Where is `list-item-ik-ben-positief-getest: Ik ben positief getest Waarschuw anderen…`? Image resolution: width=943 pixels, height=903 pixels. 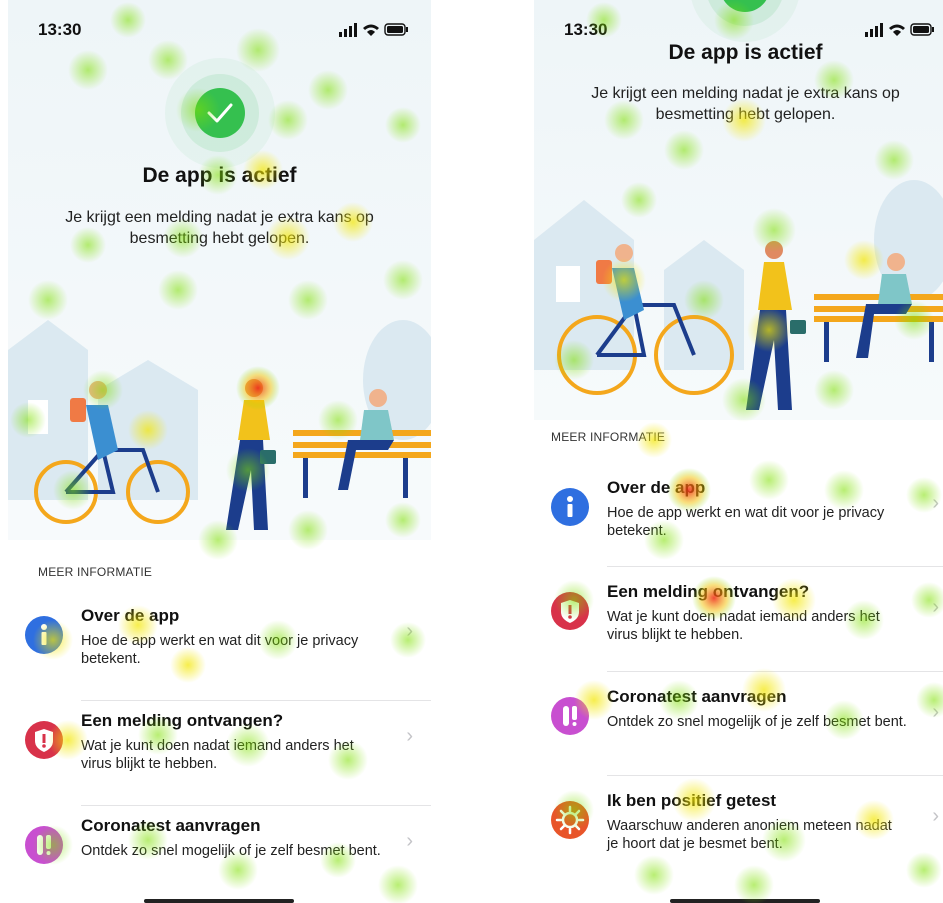
list-item-ik-ben-positief-getest: Ik ben positief getest Waarschuw anderen… is located at coordinates (738, 833).